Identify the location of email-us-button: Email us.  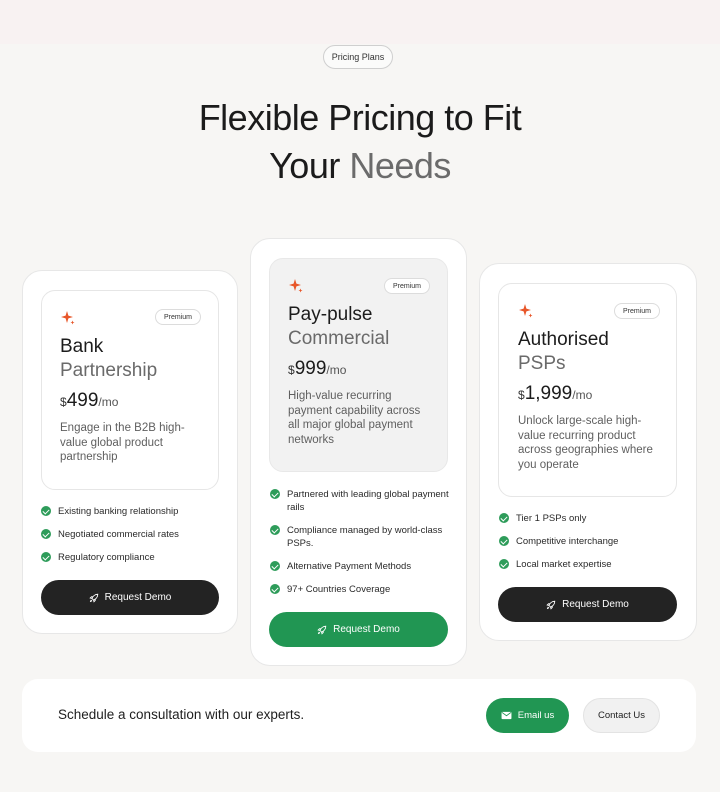
(527, 715).